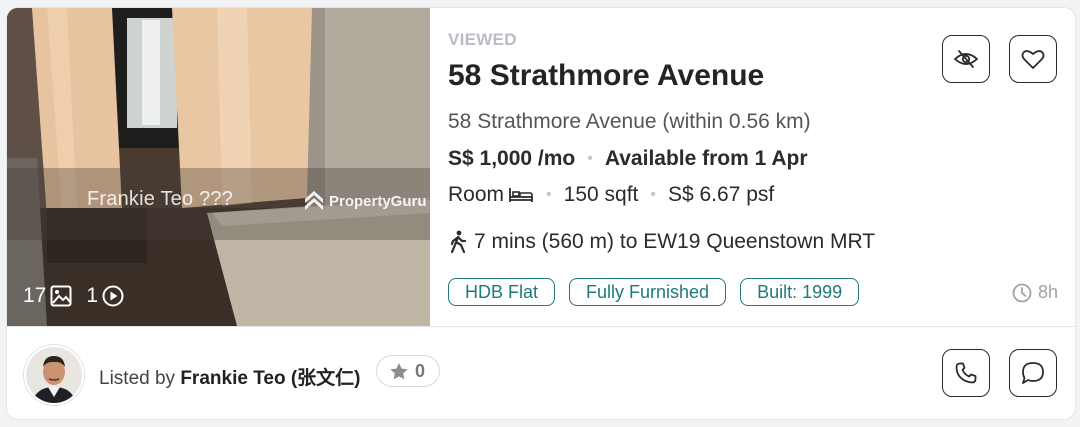 Image resolution: width=1080 pixels, height=427 pixels. I want to click on media-counts: 17 1, so click(73, 296).